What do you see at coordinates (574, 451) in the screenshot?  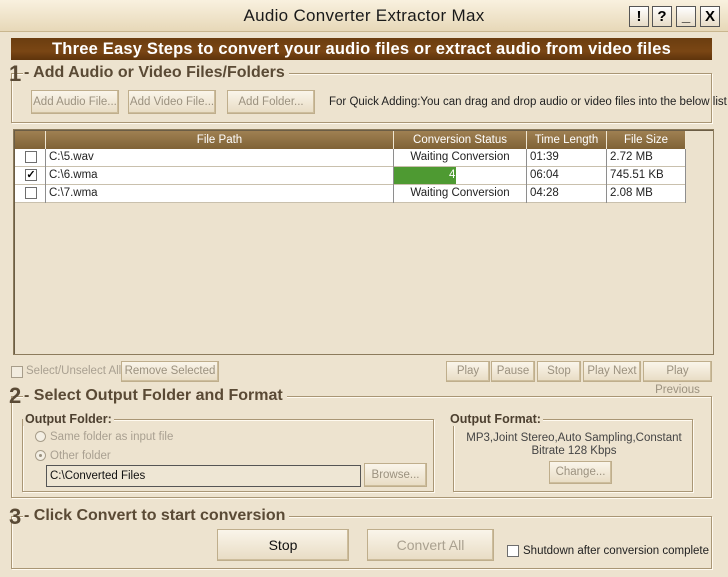 I see `output-format-line2: Bitrate 128 Kbps` at bounding box center [574, 451].